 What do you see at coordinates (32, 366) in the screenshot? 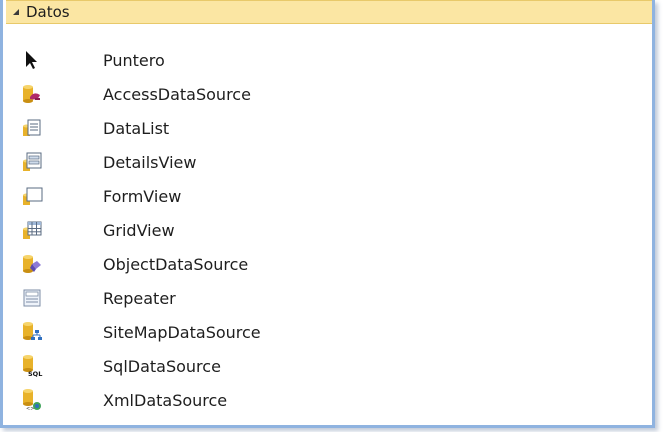
I see `sql-datasource-icon: SQL` at bounding box center [32, 366].